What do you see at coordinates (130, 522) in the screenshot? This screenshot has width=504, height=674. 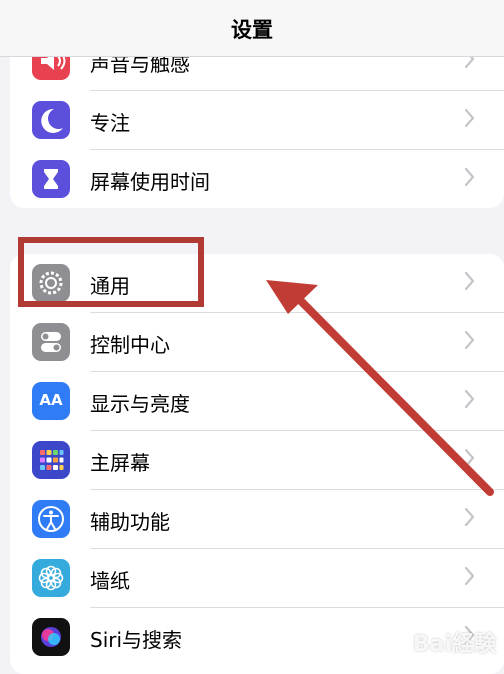 I see `settings-item-label: 辅助功能` at bounding box center [130, 522].